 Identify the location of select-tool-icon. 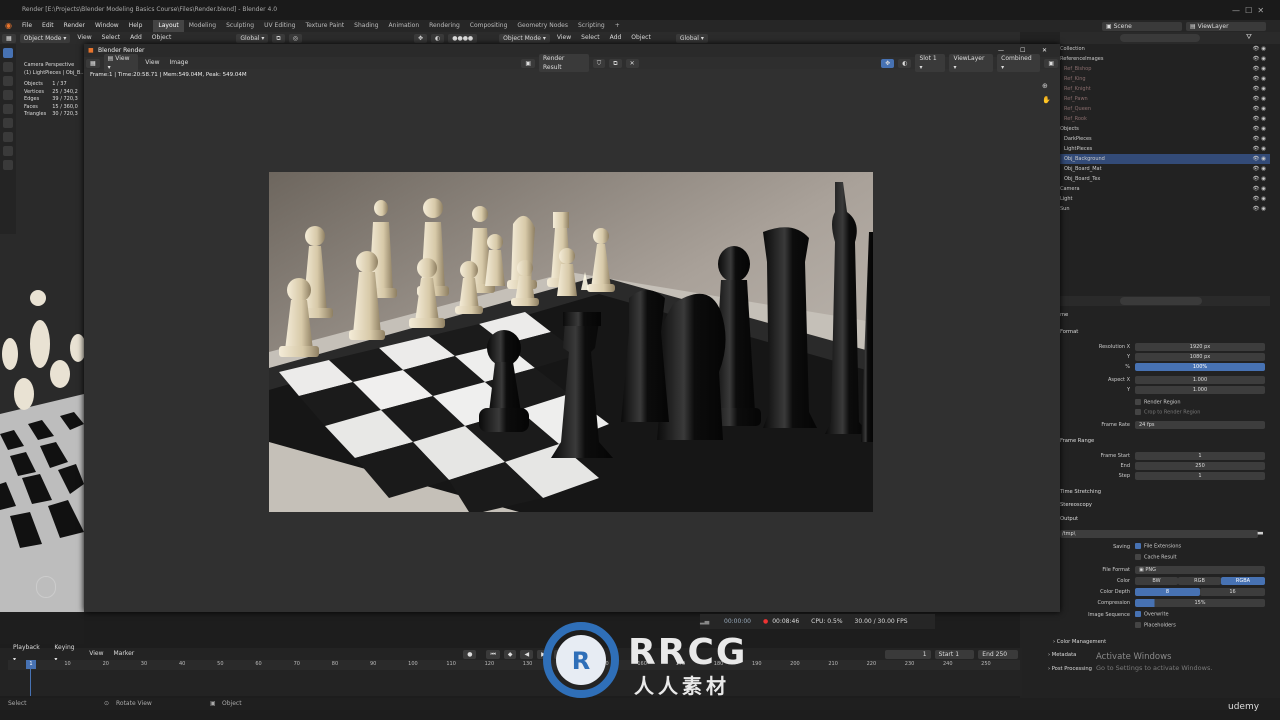
(8, 53).